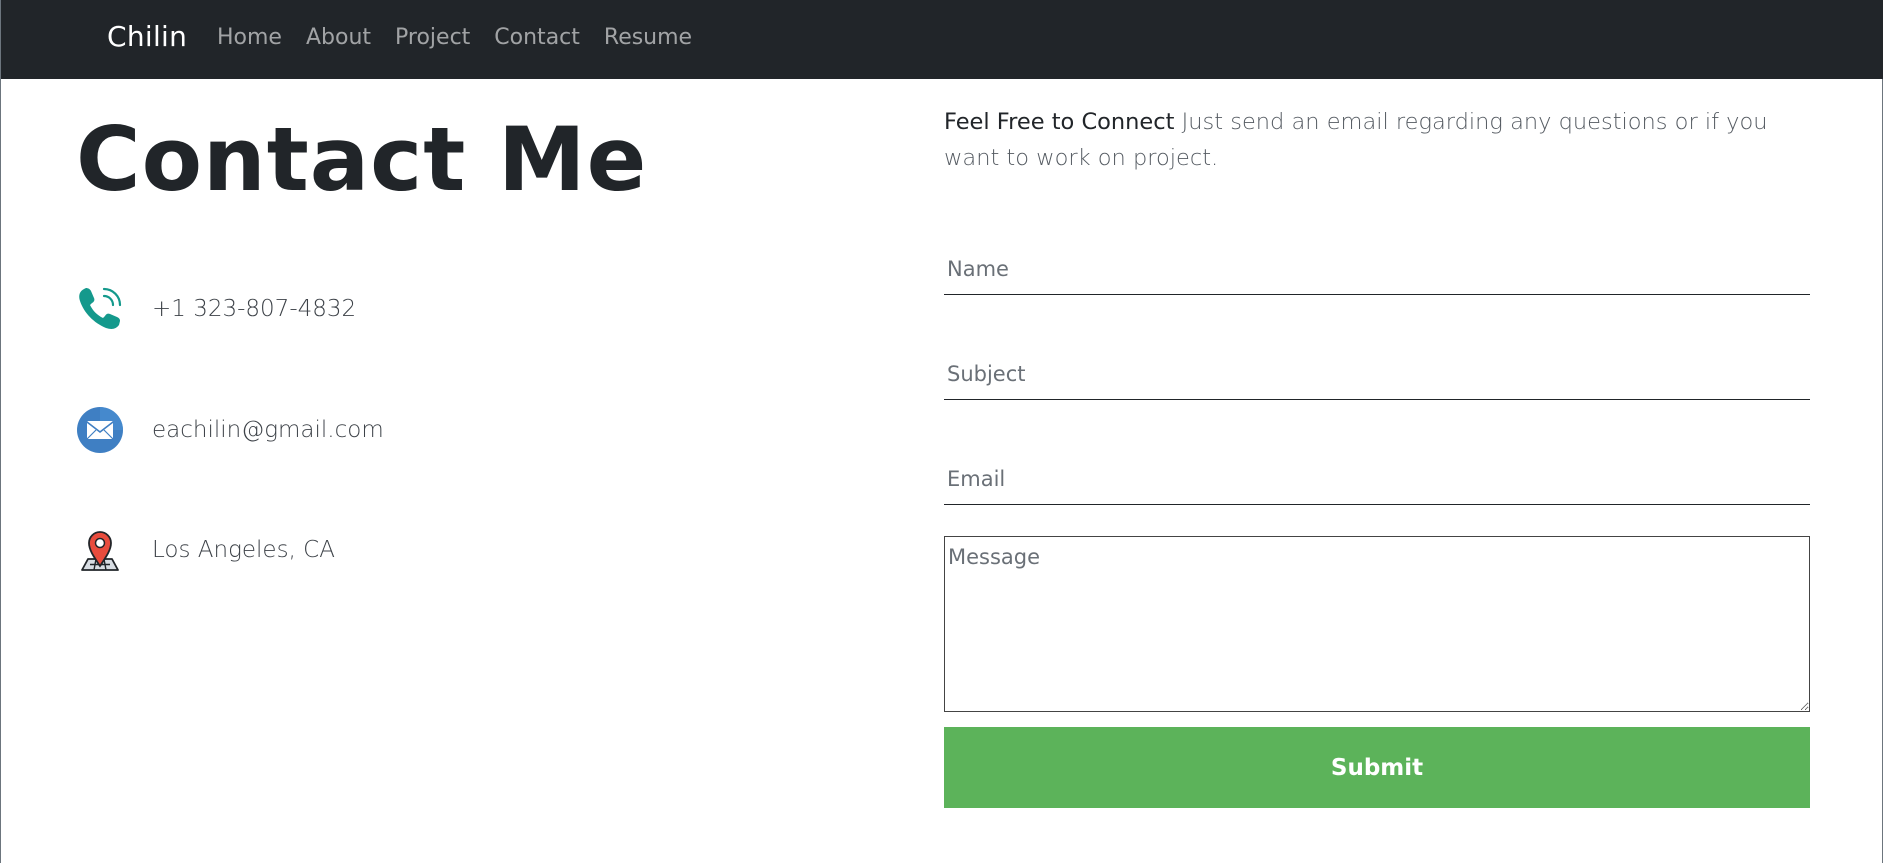 This screenshot has height=863, width=1883. I want to click on navbar: Chilin Home About Project Contact Resume, so click(942, 39).